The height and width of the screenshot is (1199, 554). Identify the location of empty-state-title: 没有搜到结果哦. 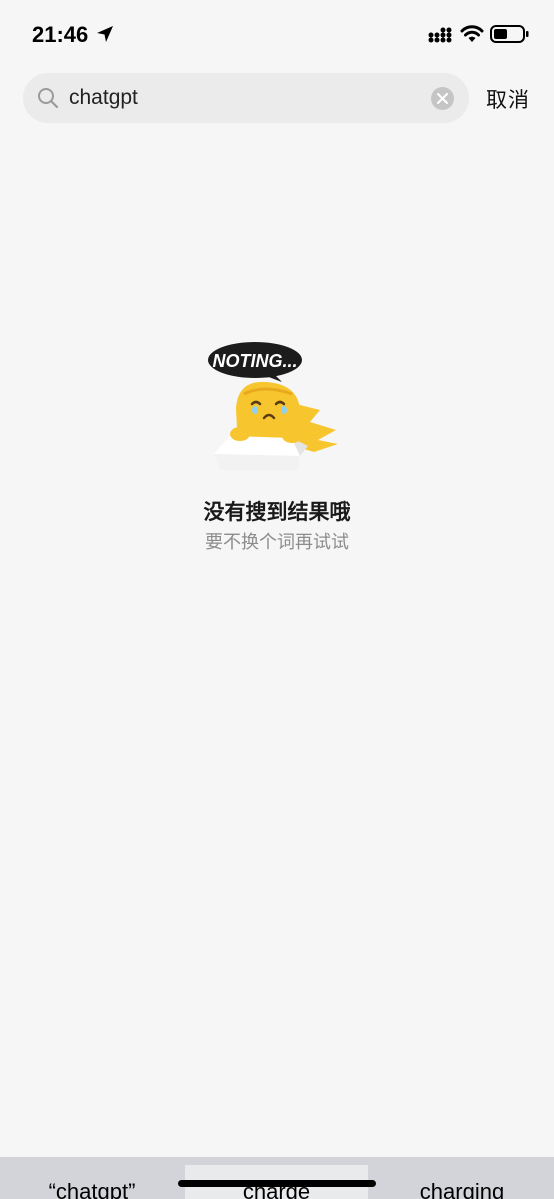
(277, 512).